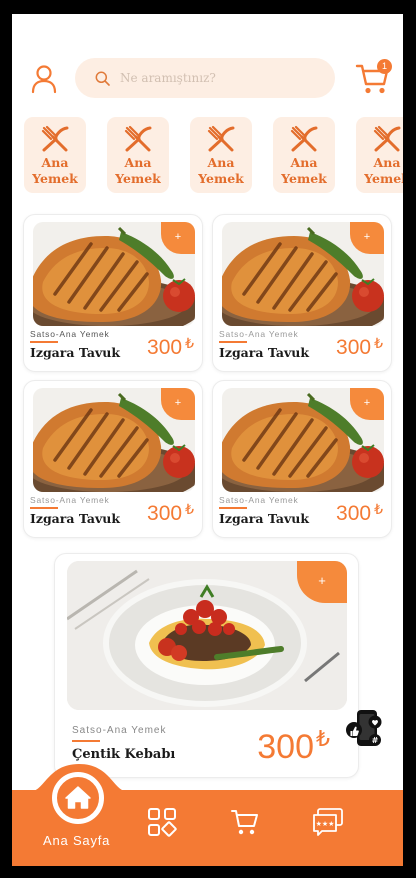  Describe the element at coordinates (207, 635) in the screenshot. I see `kebab-dish-image: +` at that location.